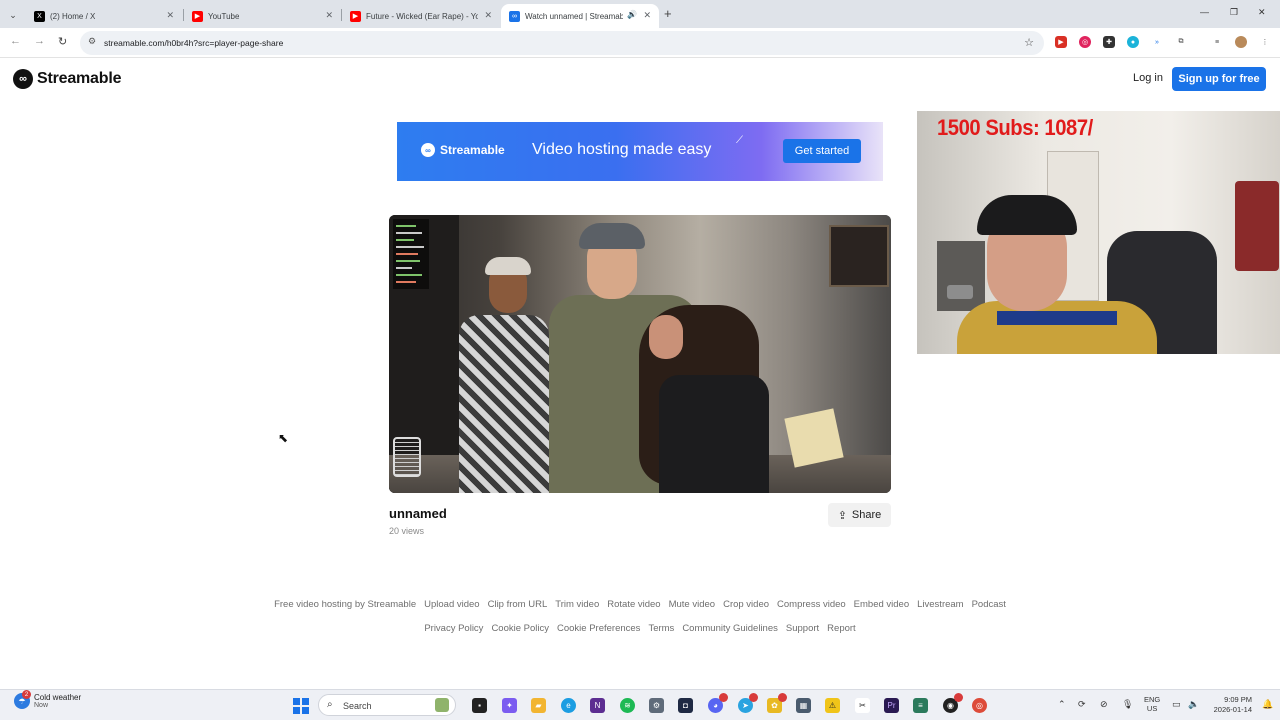 Image resolution: width=1280 pixels, height=720 pixels. Describe the element at coordinates (577, 604) in the screenshot. I see `footer-link: Trim video` at that location.